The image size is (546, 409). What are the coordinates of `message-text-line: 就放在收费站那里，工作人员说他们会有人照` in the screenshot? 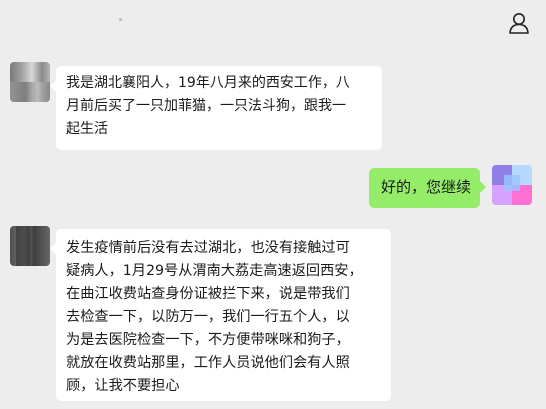 It's located at (208, 363).